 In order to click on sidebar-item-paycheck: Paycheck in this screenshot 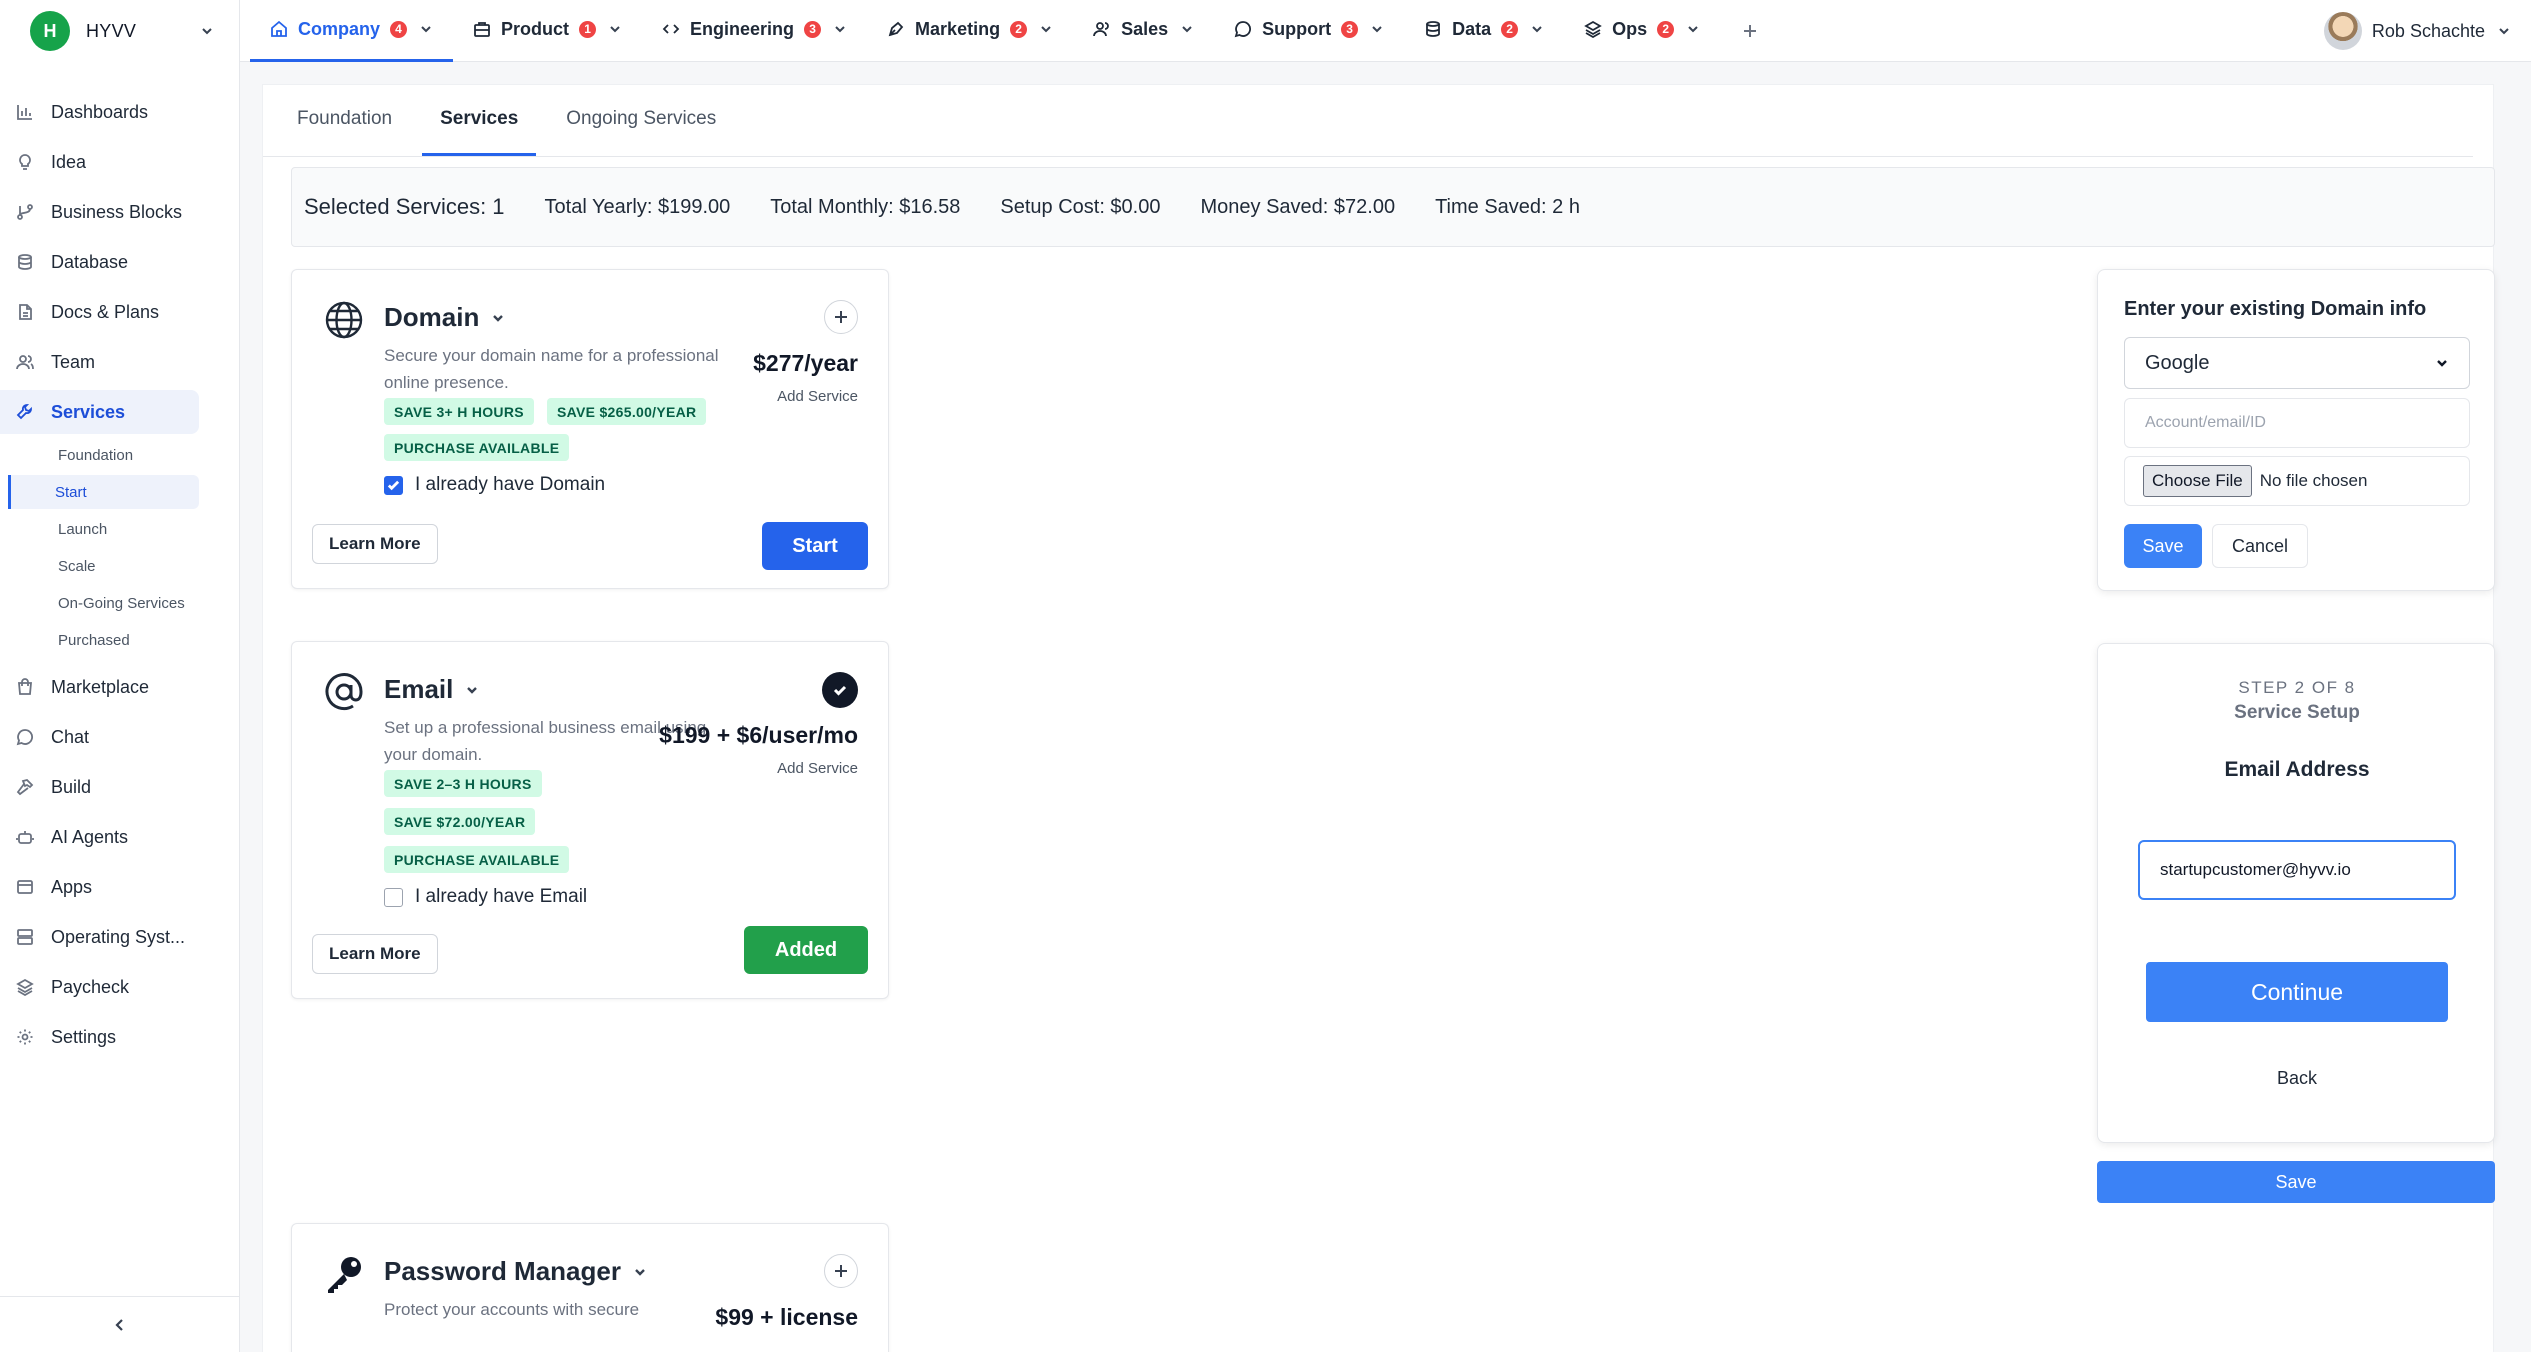, I will do `click(99, 987)`.